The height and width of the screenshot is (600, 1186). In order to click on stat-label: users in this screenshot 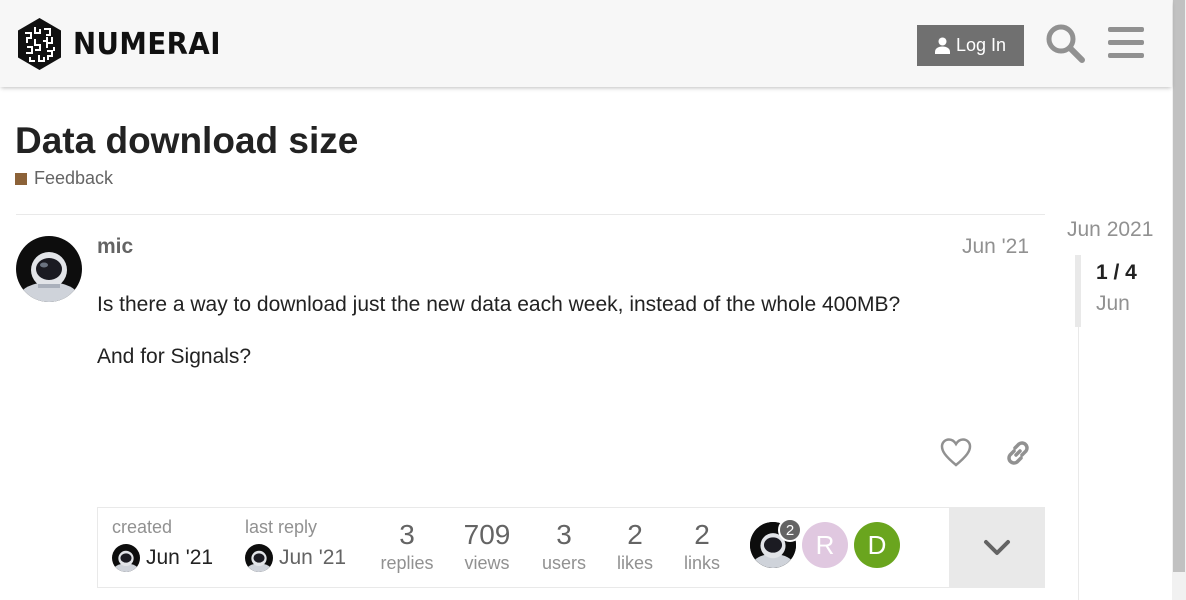, I will do `click(563, 563)`.